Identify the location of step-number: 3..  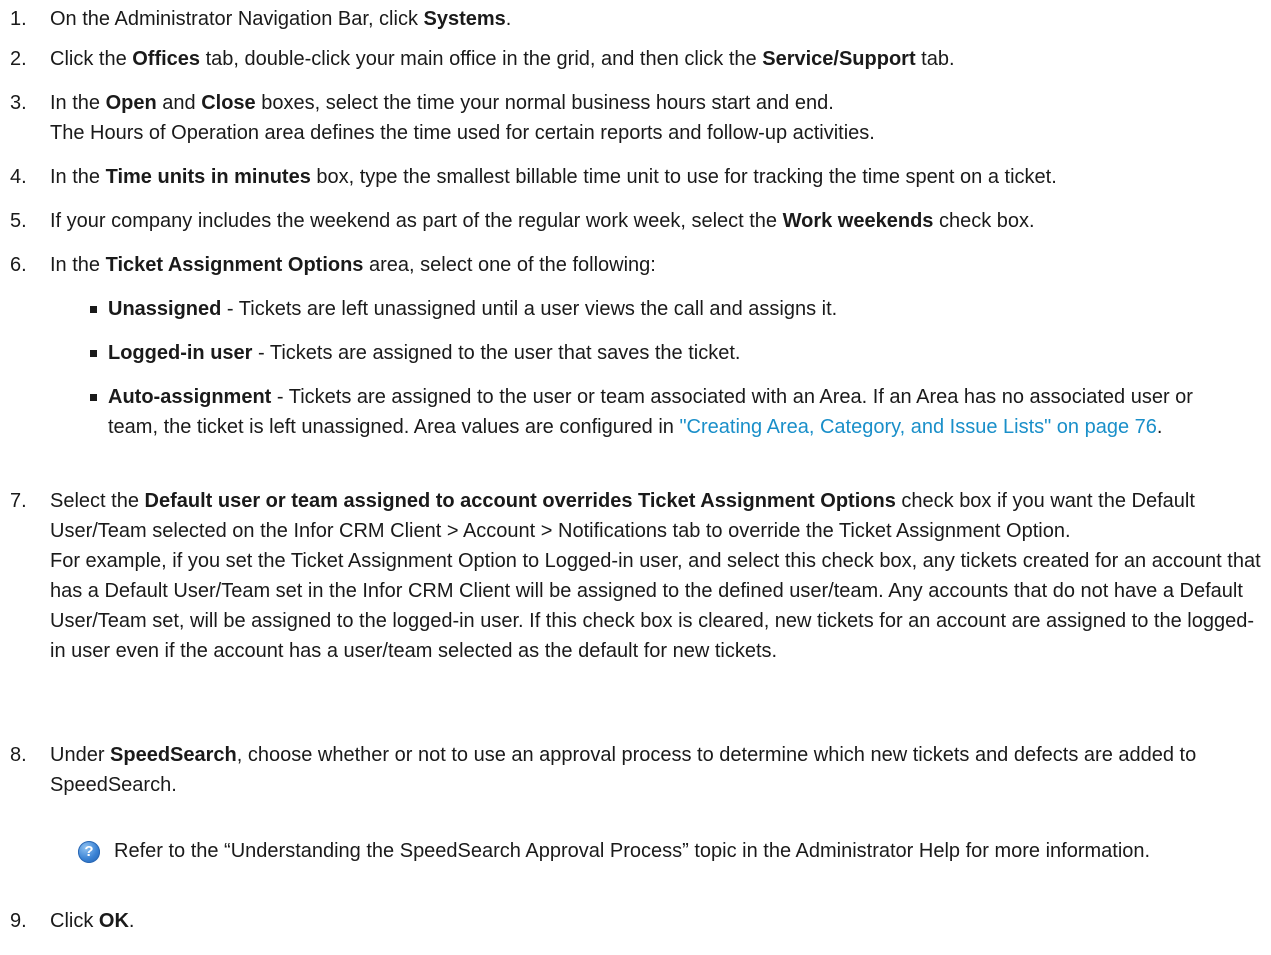
(18, 103).